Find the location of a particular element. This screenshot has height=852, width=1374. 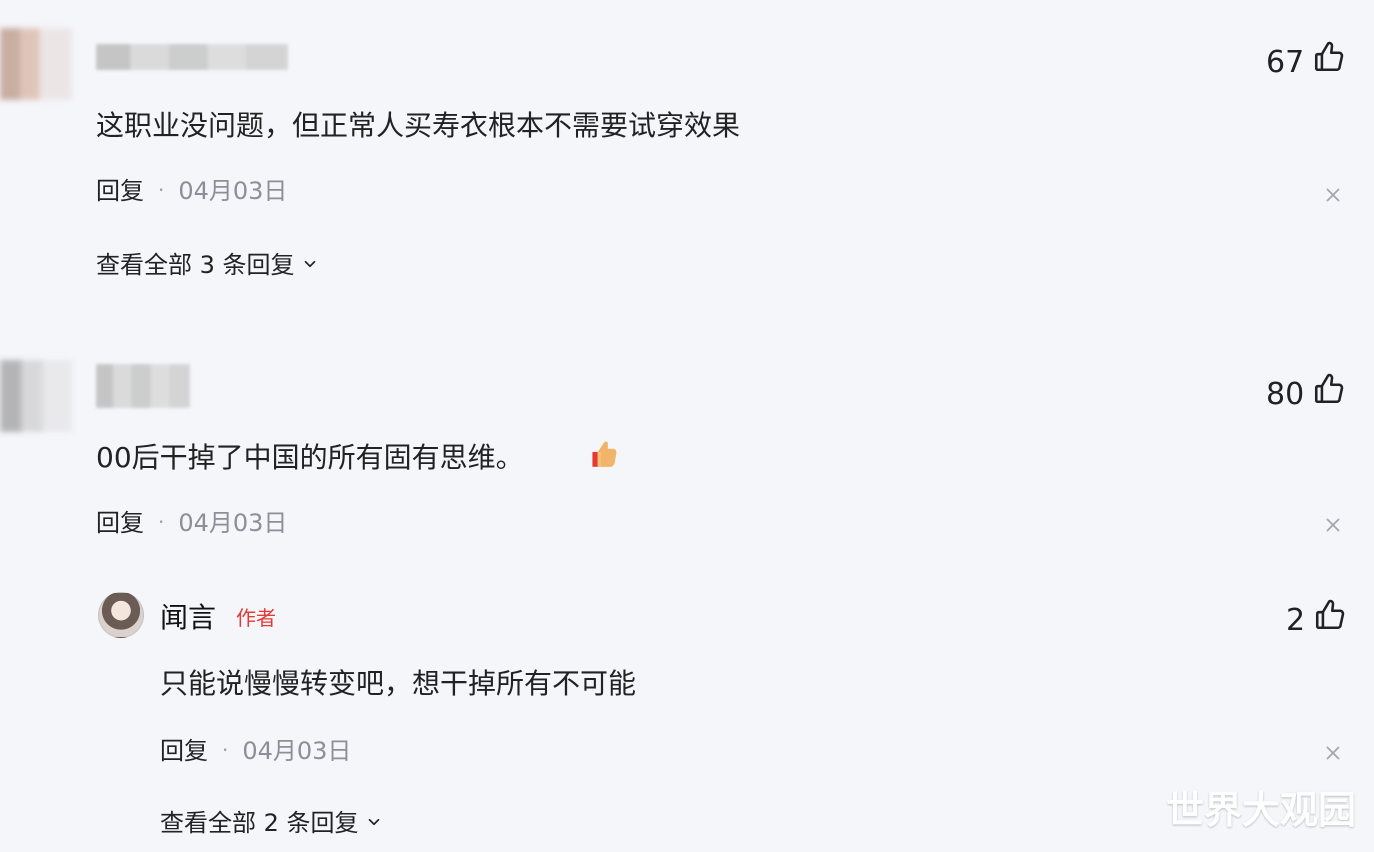

author-badge: 作者 is located at coordinates (256, 618).